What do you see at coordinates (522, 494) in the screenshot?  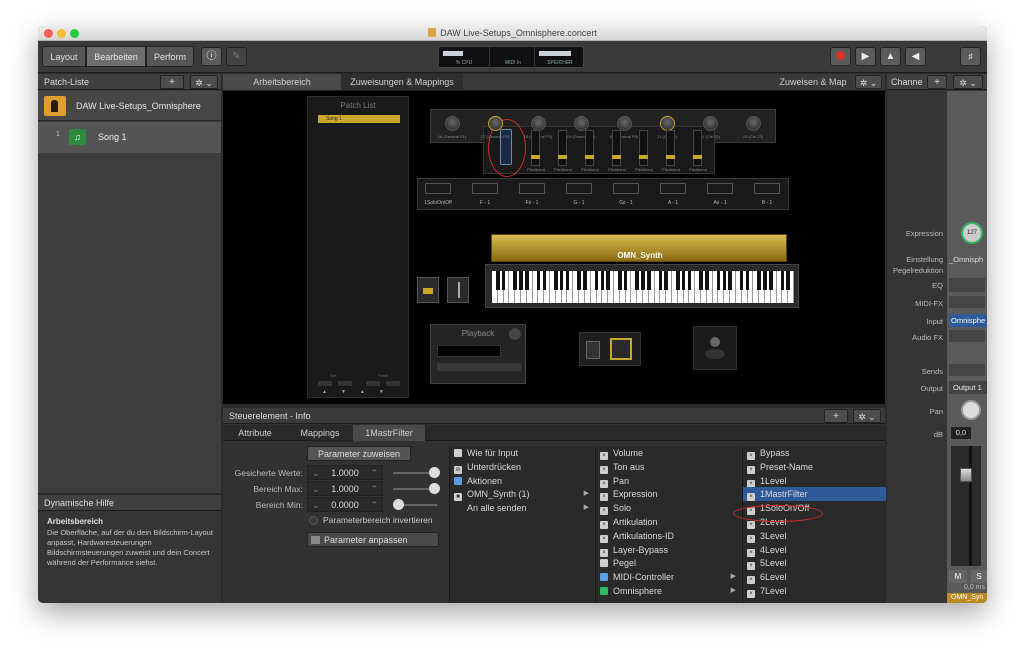 I see `mapping-item: ■ OMN_Synth (1) ▶` at bounding box center [522, 494].